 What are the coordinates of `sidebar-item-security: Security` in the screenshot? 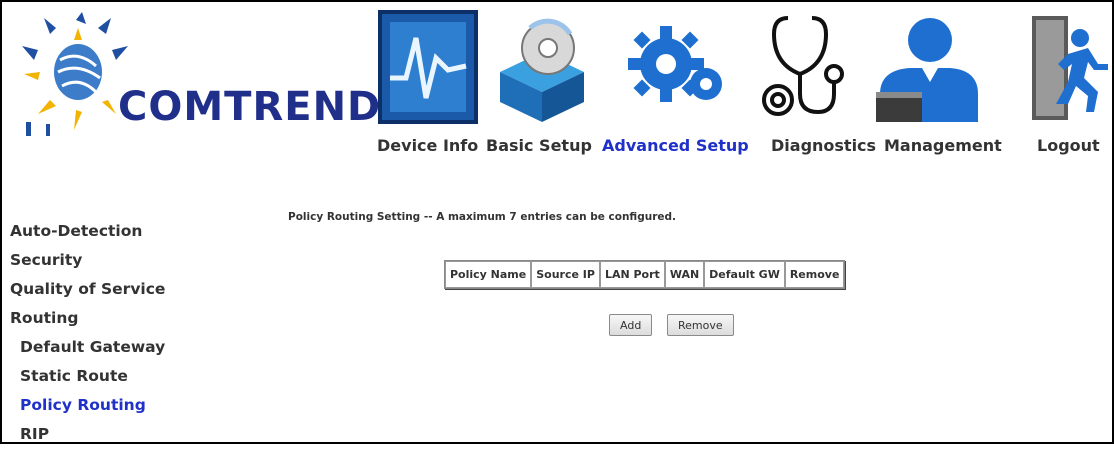 It's located at (115, 260).